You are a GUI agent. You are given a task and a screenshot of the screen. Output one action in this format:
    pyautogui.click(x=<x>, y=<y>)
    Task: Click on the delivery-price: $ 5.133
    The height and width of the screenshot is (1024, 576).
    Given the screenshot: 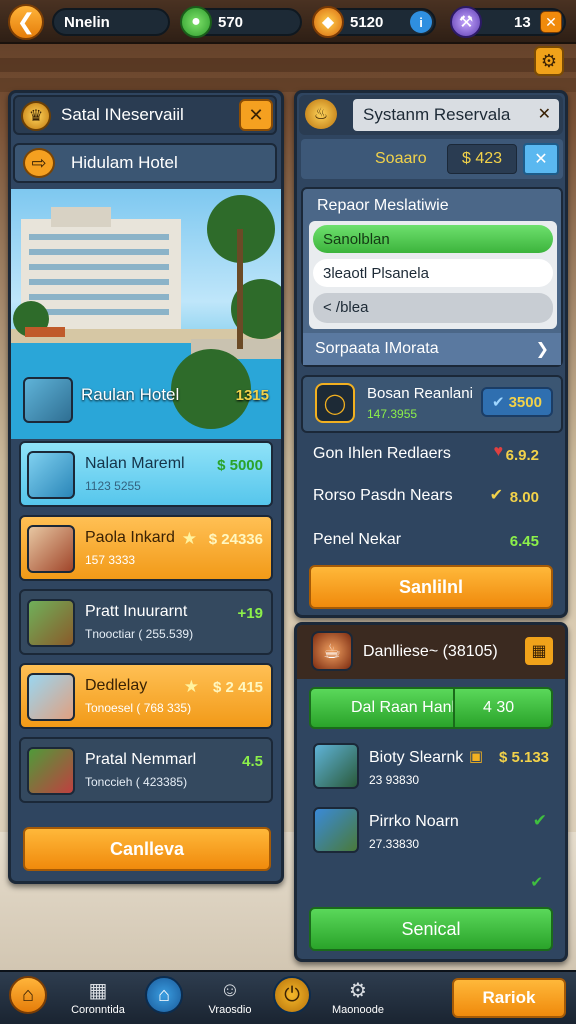 What is the action you would take?
    pyautogui.click(x=523, y=757)
    